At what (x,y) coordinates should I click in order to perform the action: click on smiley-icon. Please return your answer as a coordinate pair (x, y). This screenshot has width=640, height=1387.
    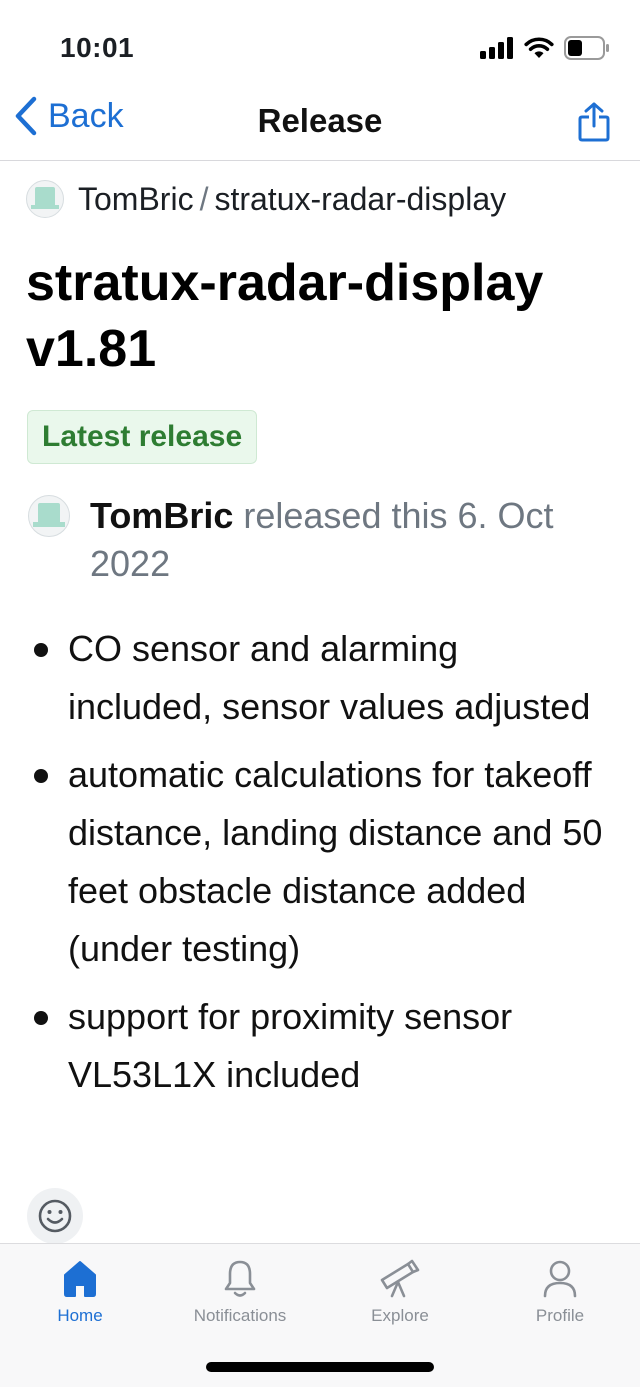
    Looking at the image, I should click on (55, 1216).